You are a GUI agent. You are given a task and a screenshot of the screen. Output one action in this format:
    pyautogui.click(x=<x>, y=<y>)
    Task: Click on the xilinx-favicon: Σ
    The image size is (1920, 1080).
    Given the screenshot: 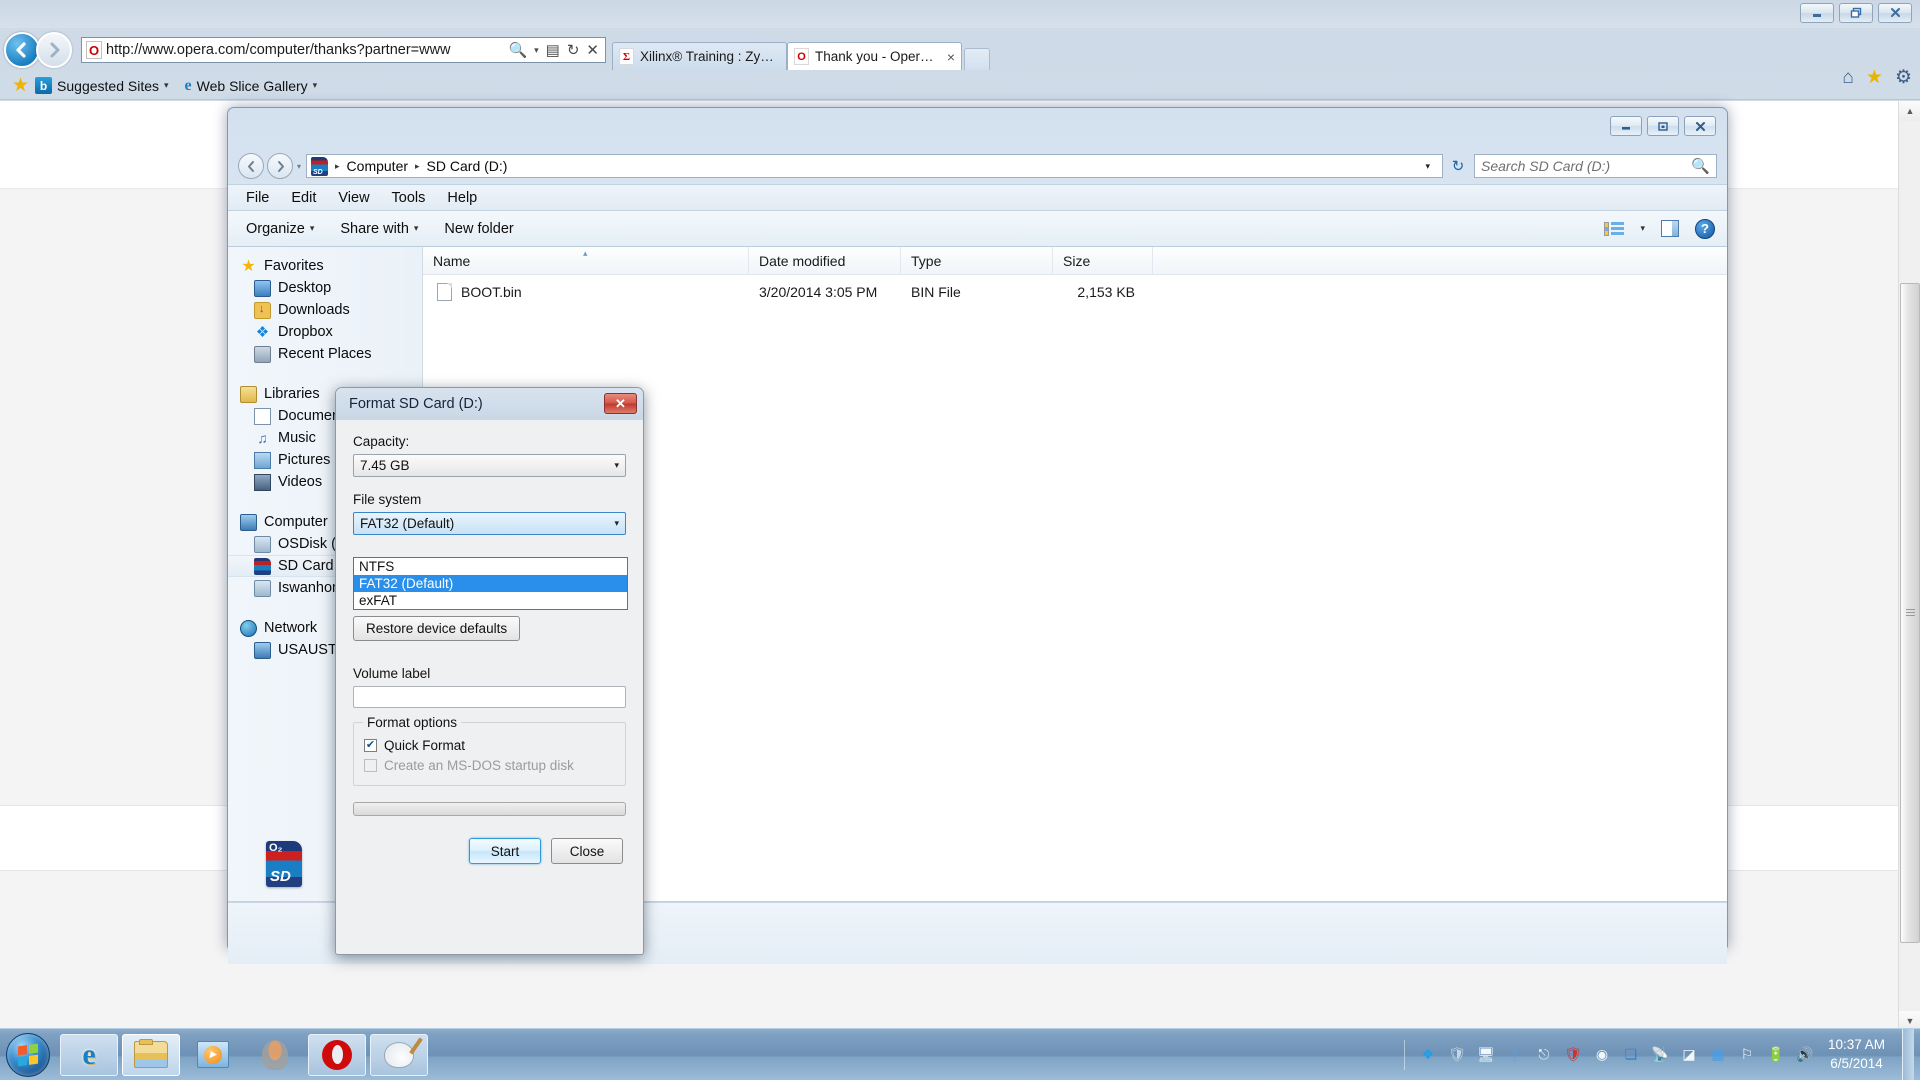 What is the action you would take?
    pyautogui.click(x=626, y=56)
    